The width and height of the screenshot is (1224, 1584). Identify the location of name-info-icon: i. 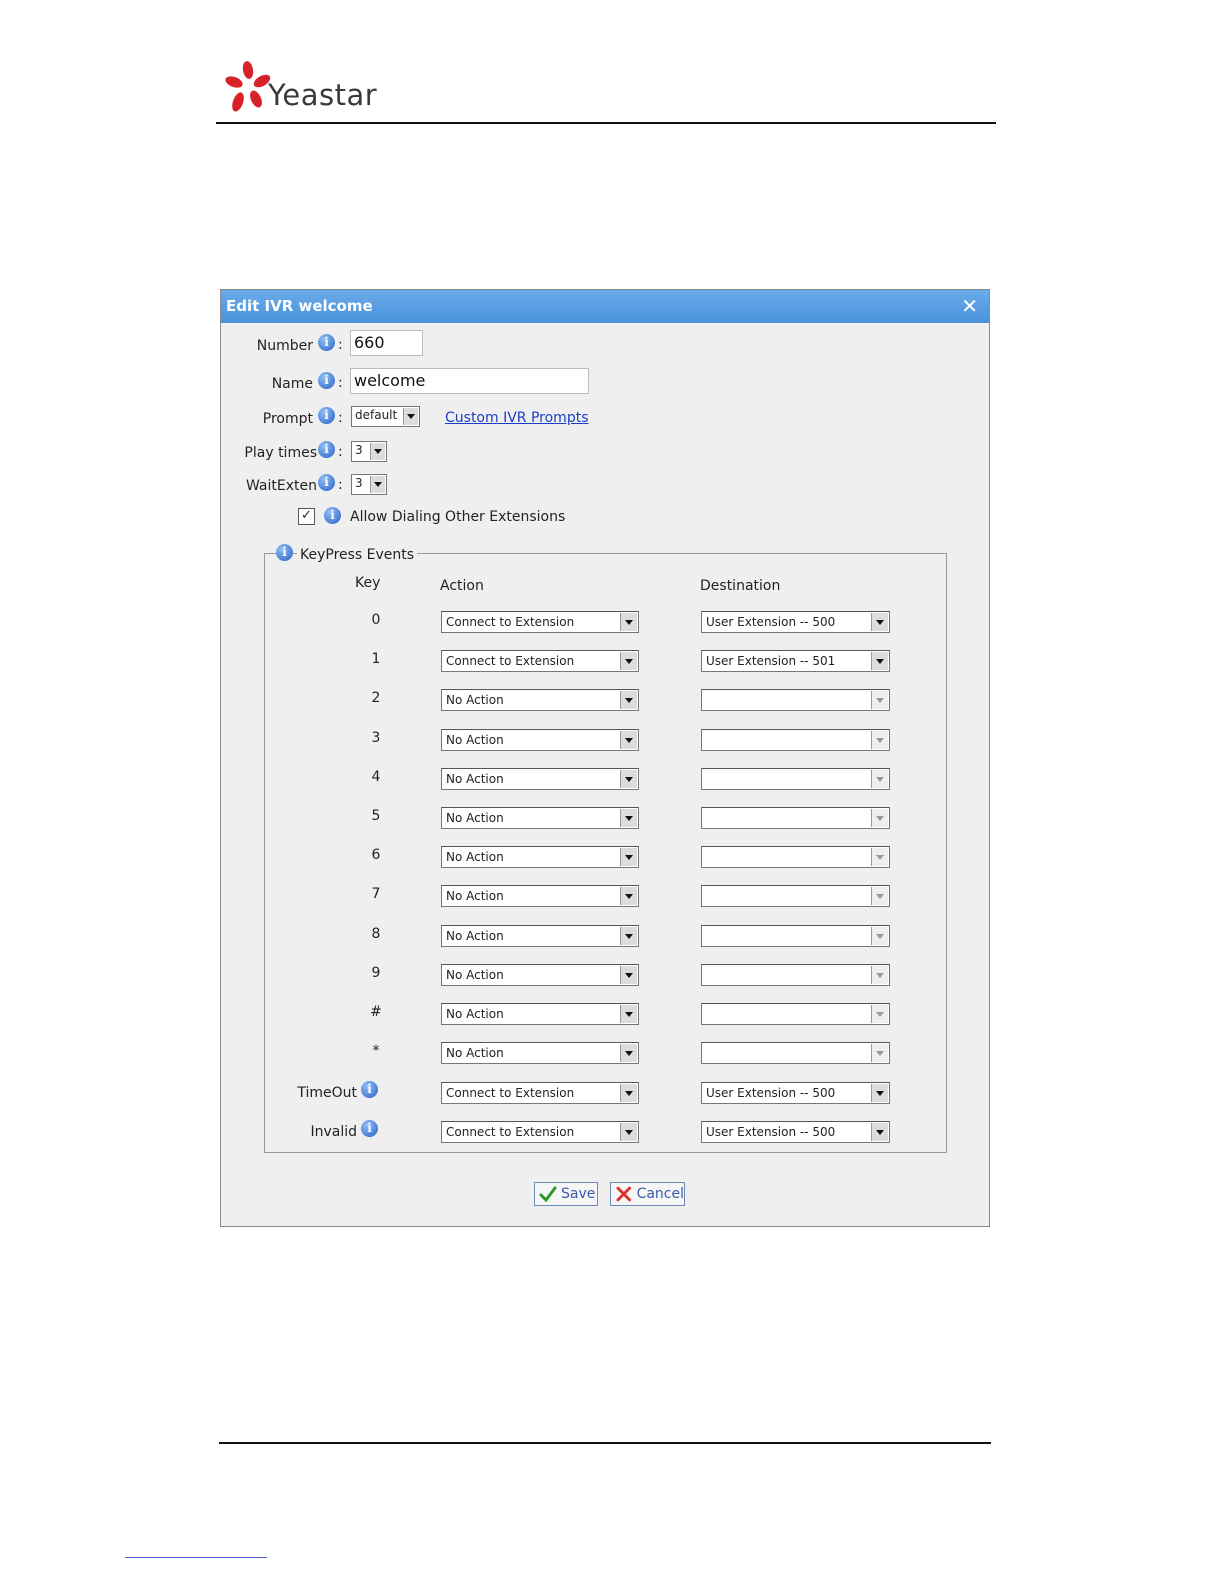
(326, 380).